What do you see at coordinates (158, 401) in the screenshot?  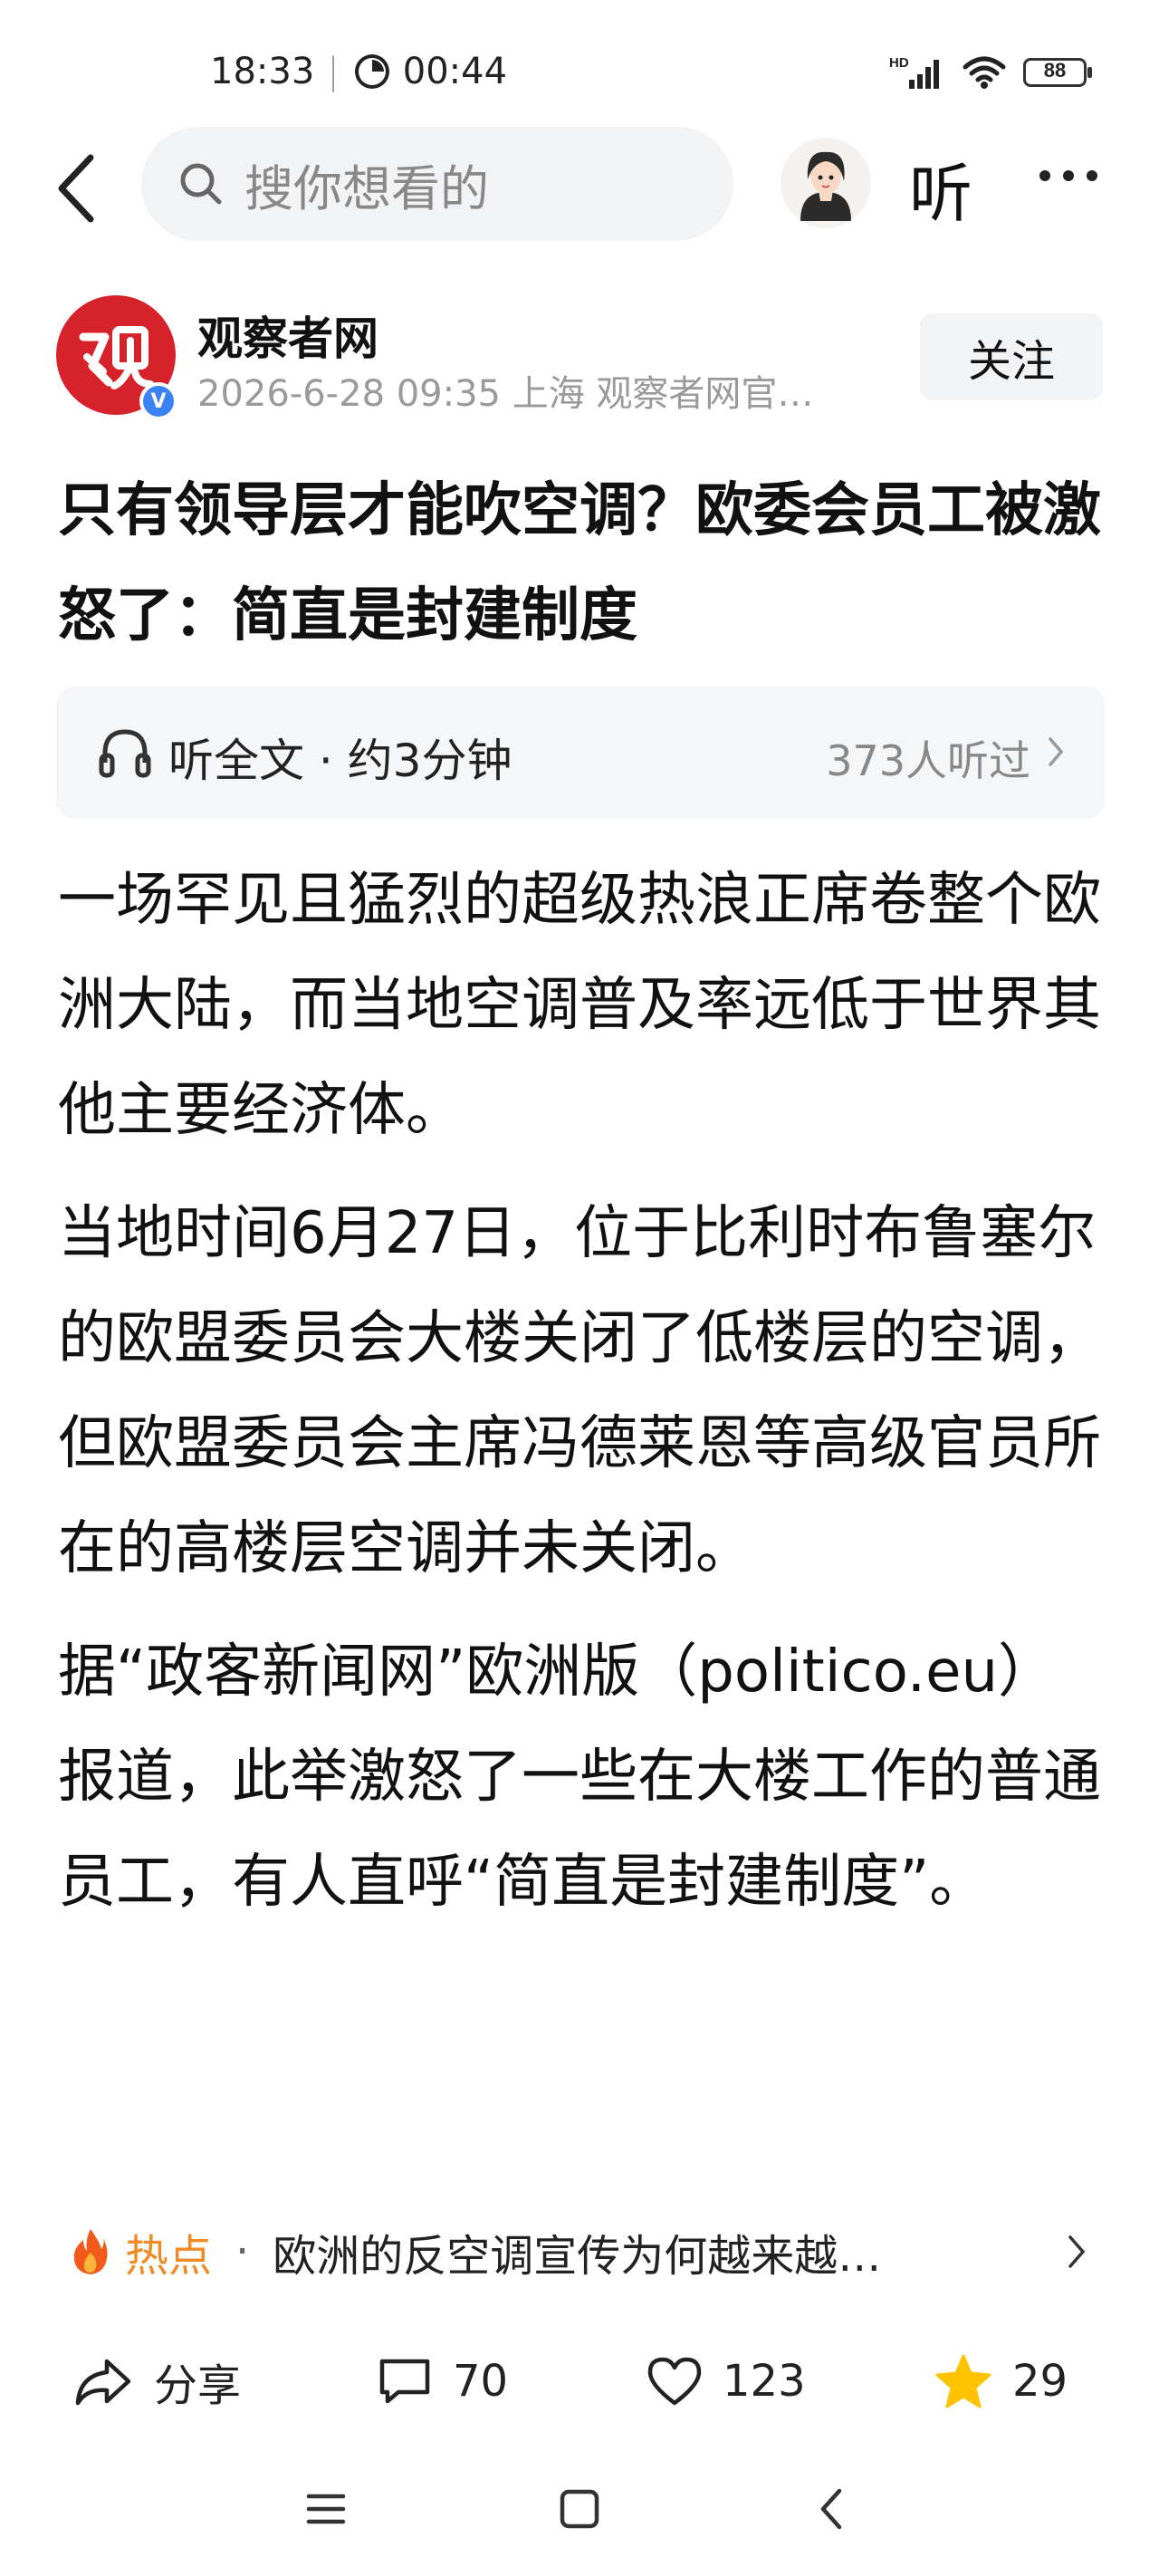 I see `verified-badge: V` at bounding box center [158, 401].